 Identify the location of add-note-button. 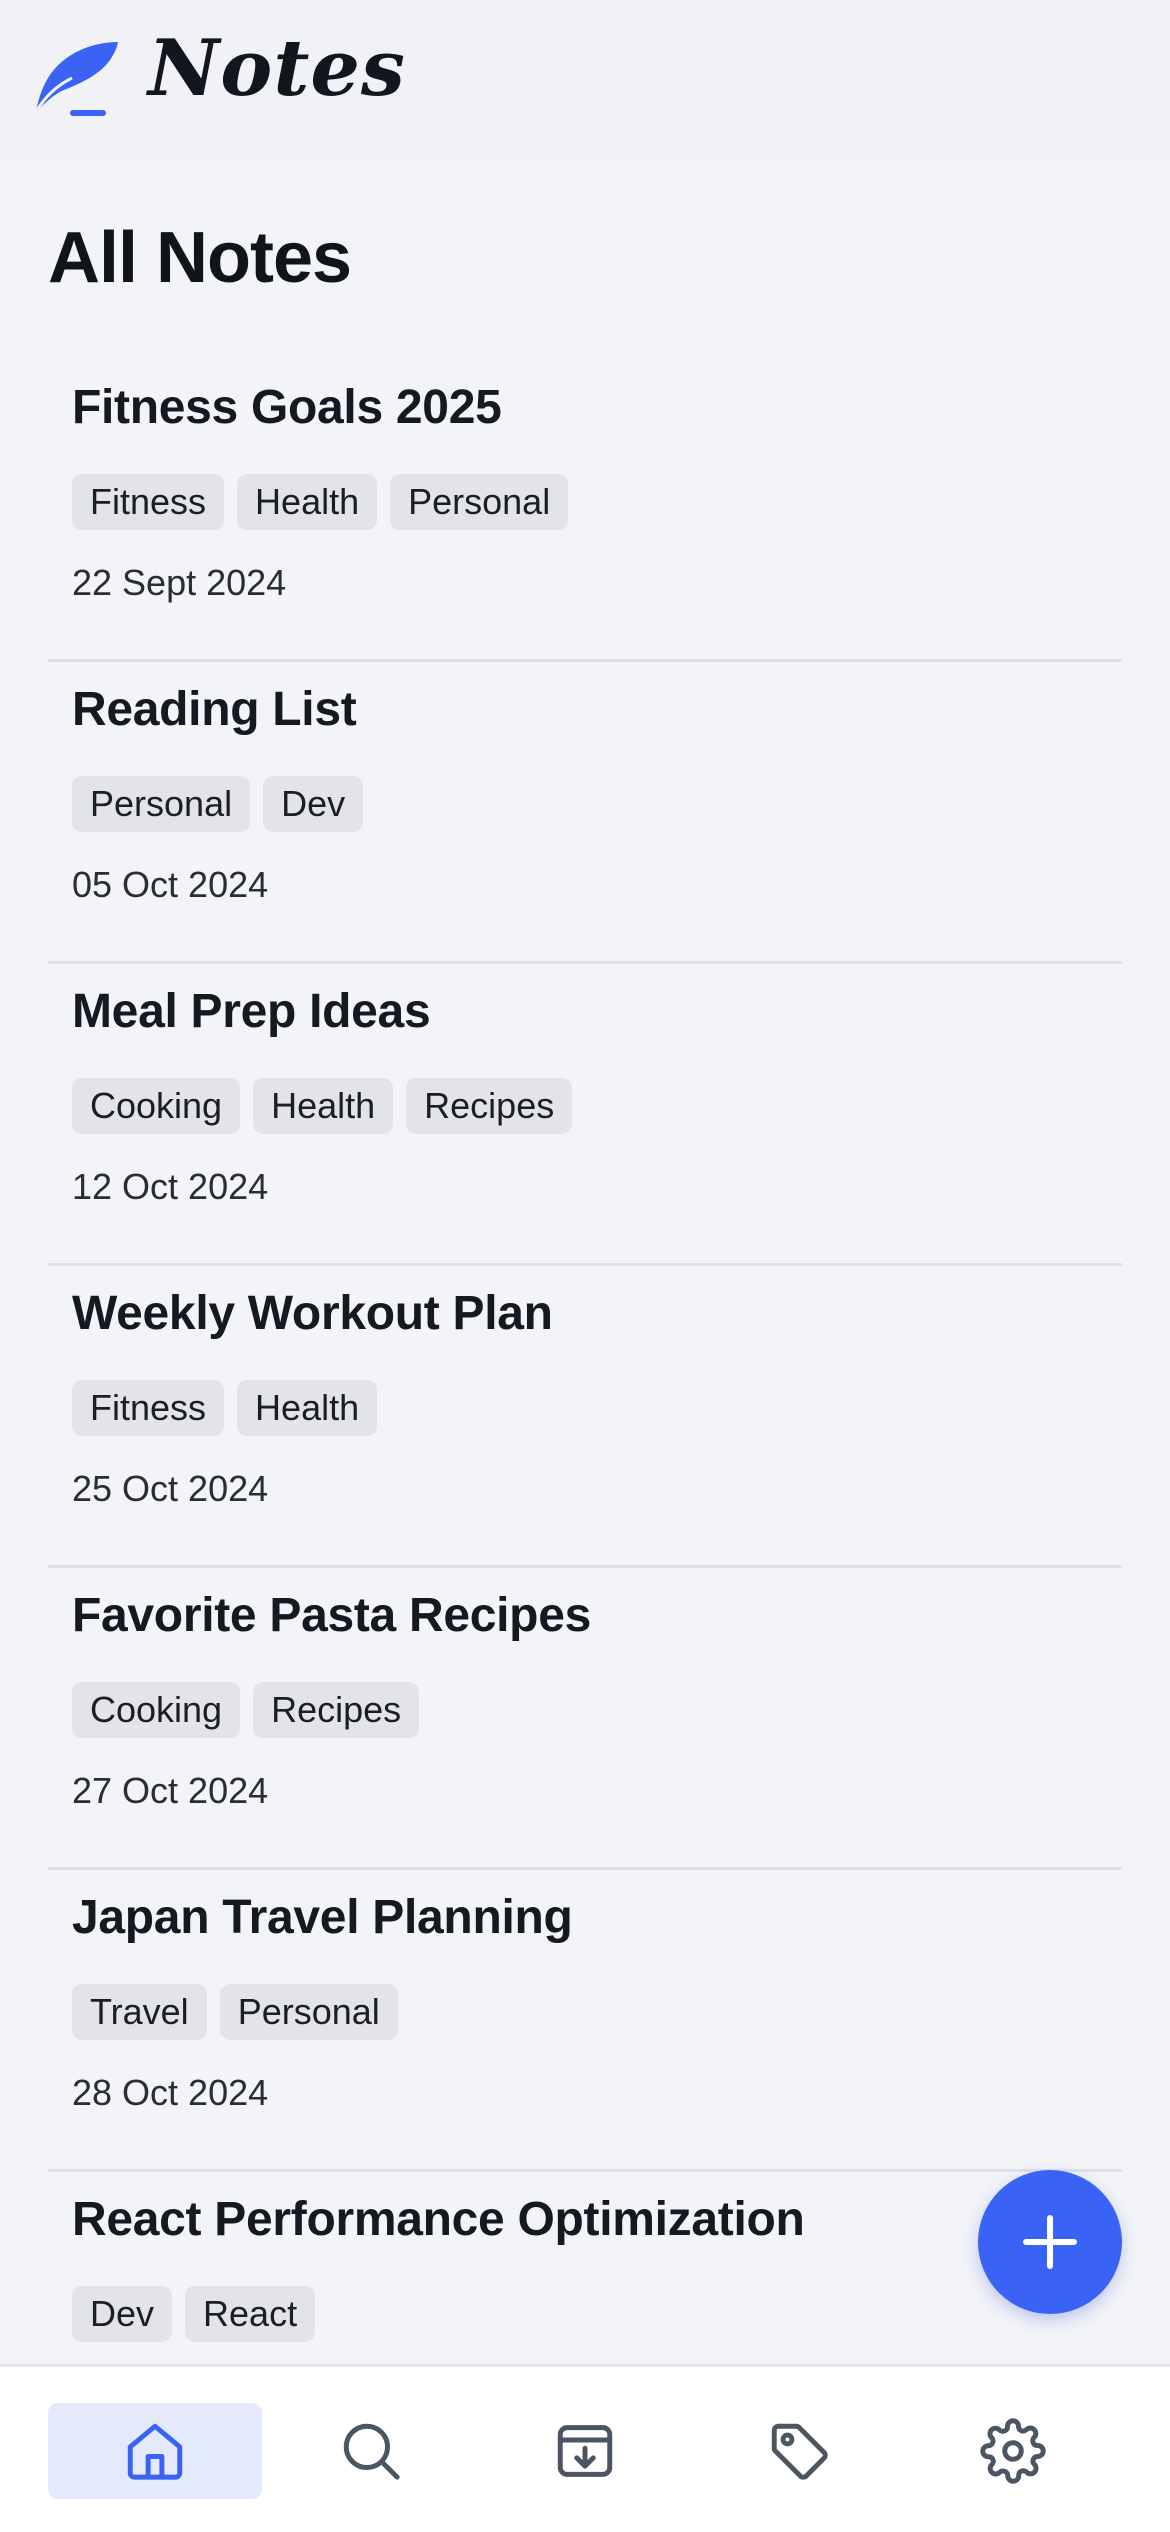
(1050, 2242).